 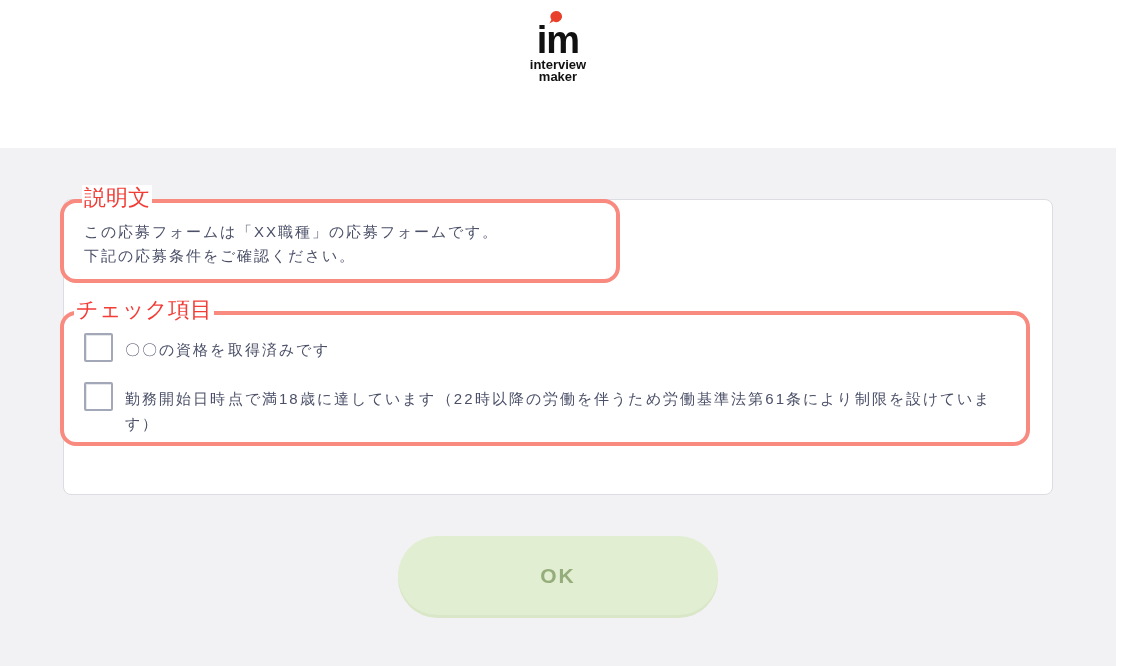 What do you see at coordinates (144, 310) in the screenshot?
I see `annotation-label: チェック項目` at bounding box center [144, 310].